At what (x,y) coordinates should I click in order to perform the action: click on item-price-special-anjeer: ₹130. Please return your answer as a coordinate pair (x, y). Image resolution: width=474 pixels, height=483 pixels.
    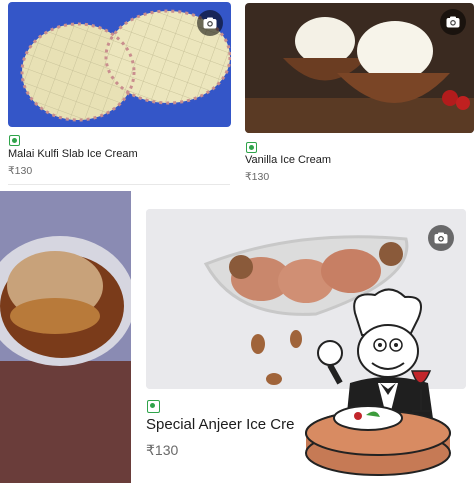
    Looking at the image, I should click on (162, 450).